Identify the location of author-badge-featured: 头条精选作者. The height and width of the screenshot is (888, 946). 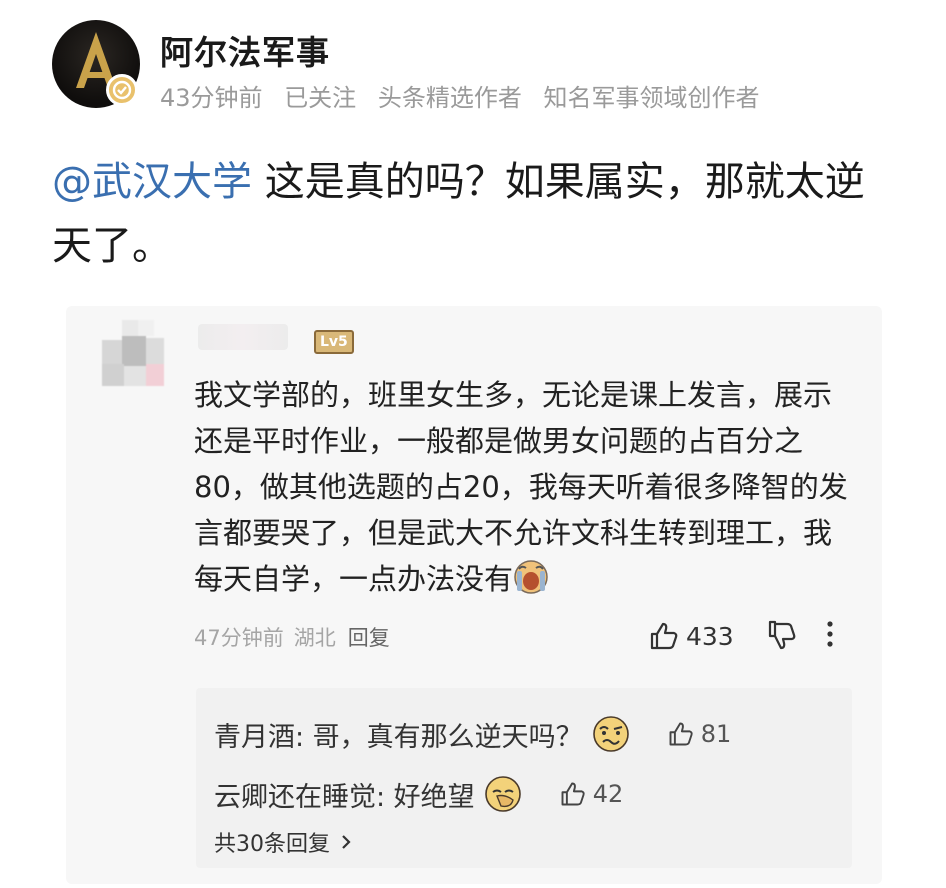
(449, 98).